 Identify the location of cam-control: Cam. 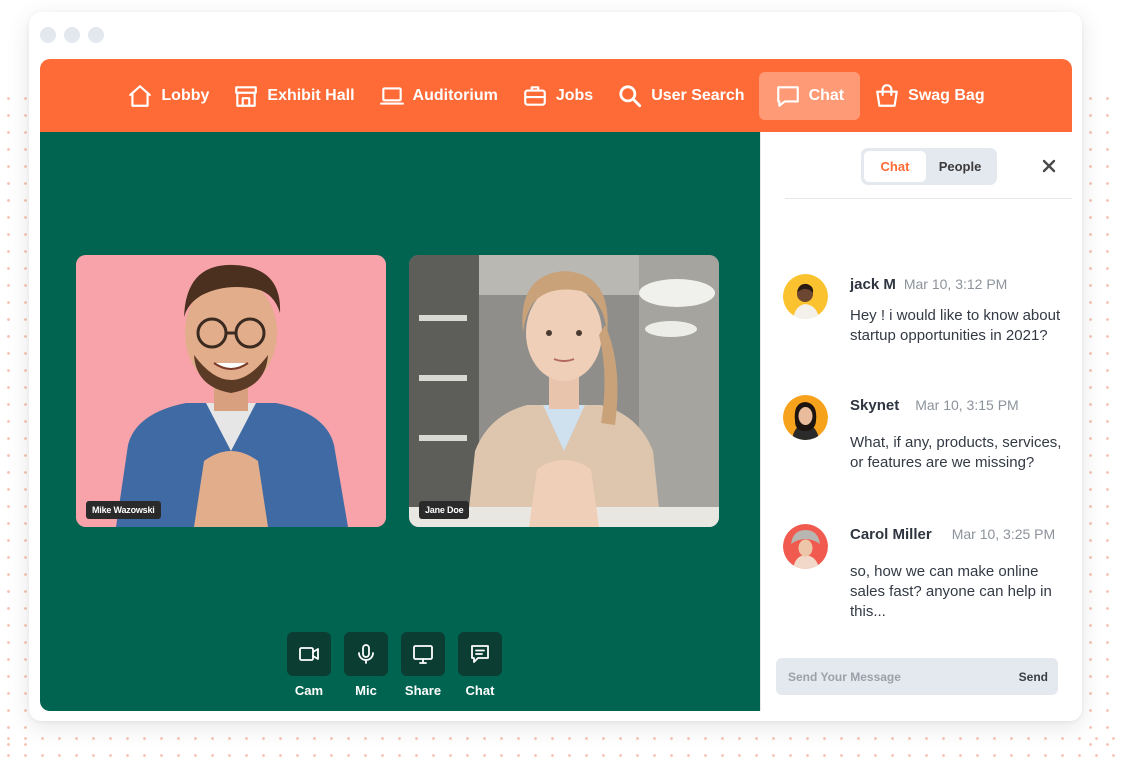
(309, 665).